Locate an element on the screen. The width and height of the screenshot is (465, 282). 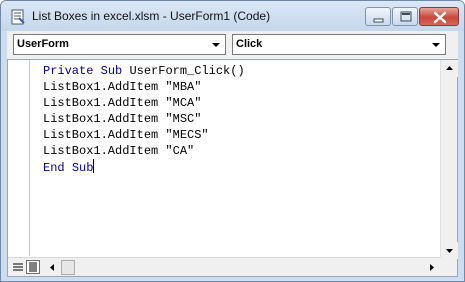
procedure-combo-value: Click is located at coordinates (249, 44).